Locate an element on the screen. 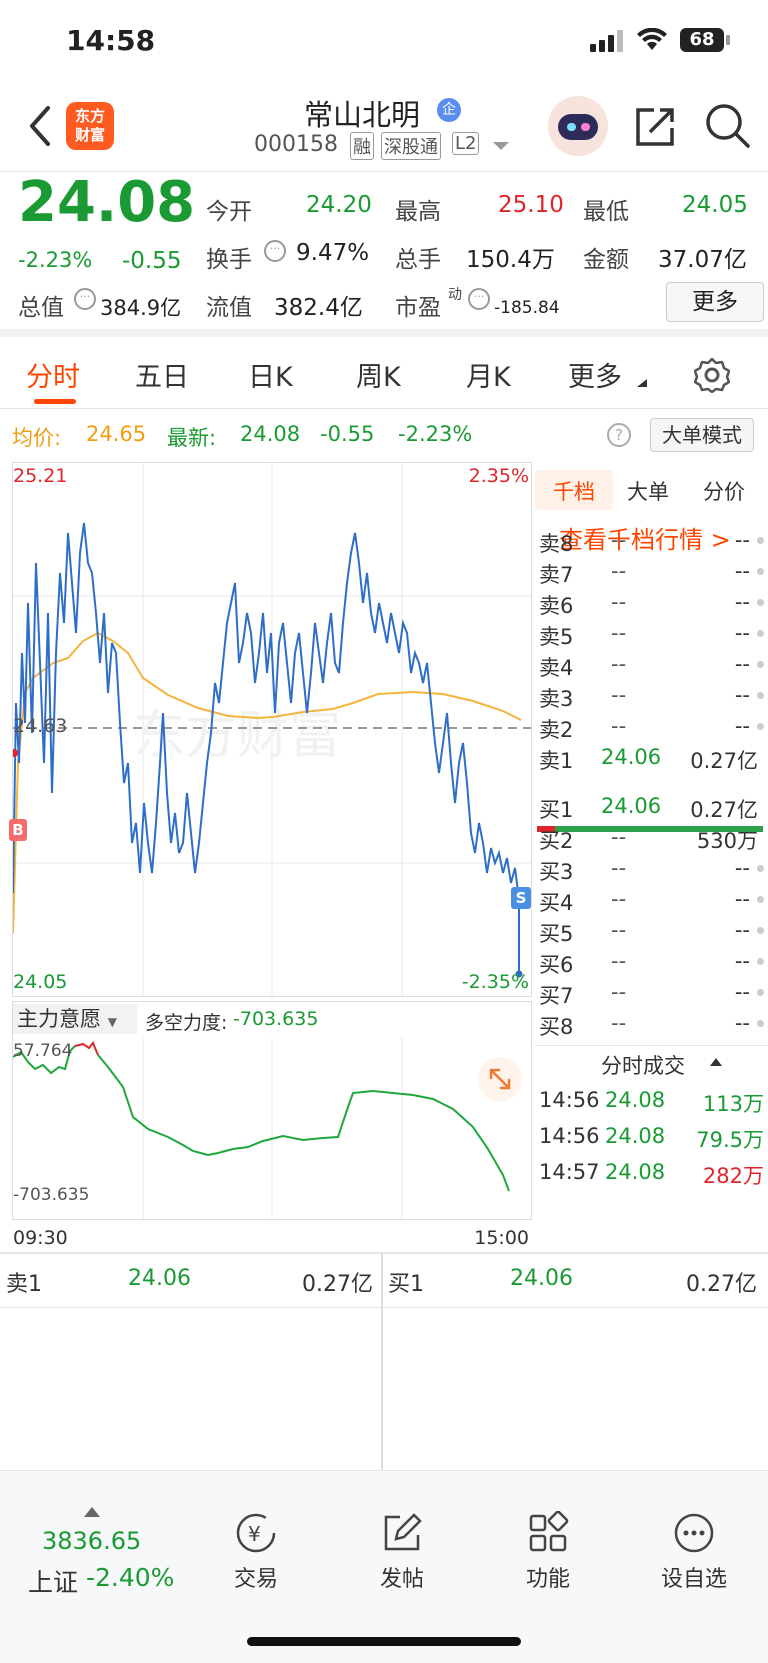 The width and height of the screenshot is (768, 1663). tab-price-distribution: 分价 is located at coordinates (724, 491).